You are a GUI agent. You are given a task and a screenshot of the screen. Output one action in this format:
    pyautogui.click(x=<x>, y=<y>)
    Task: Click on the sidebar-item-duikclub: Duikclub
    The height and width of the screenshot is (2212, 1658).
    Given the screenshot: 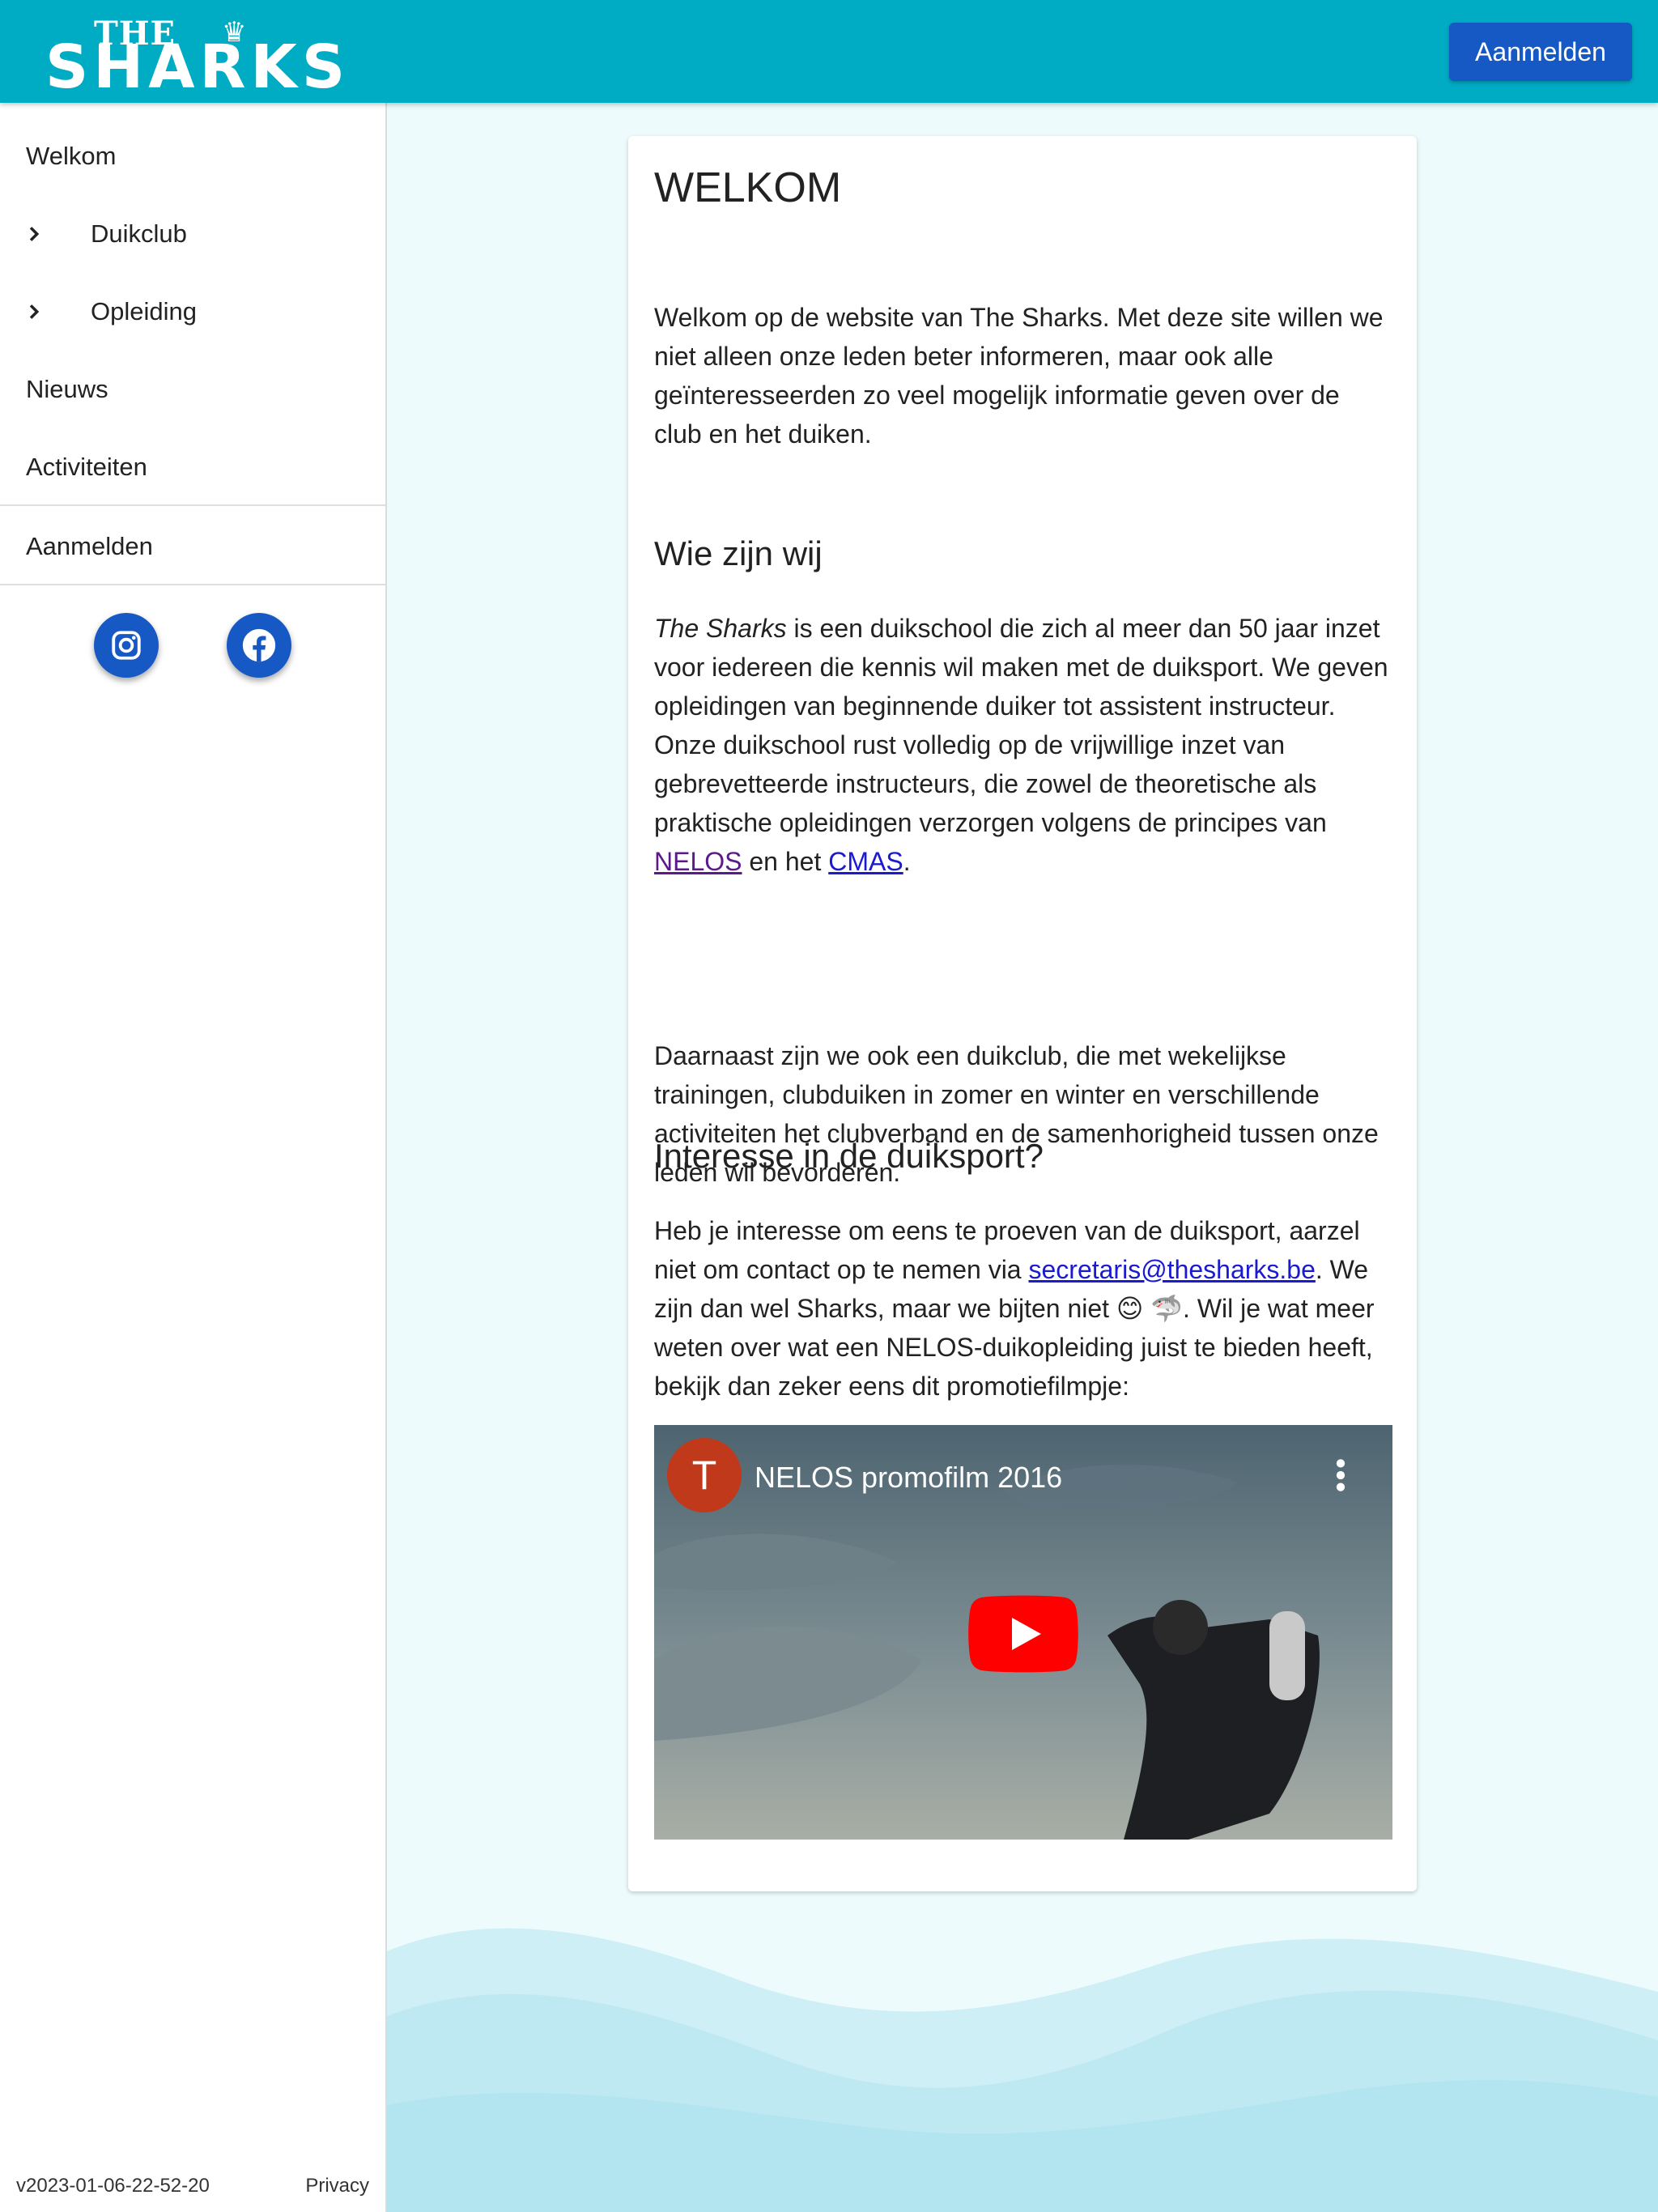 What is the action you would take?
    pyautogui.click(x=192, y=234)
    